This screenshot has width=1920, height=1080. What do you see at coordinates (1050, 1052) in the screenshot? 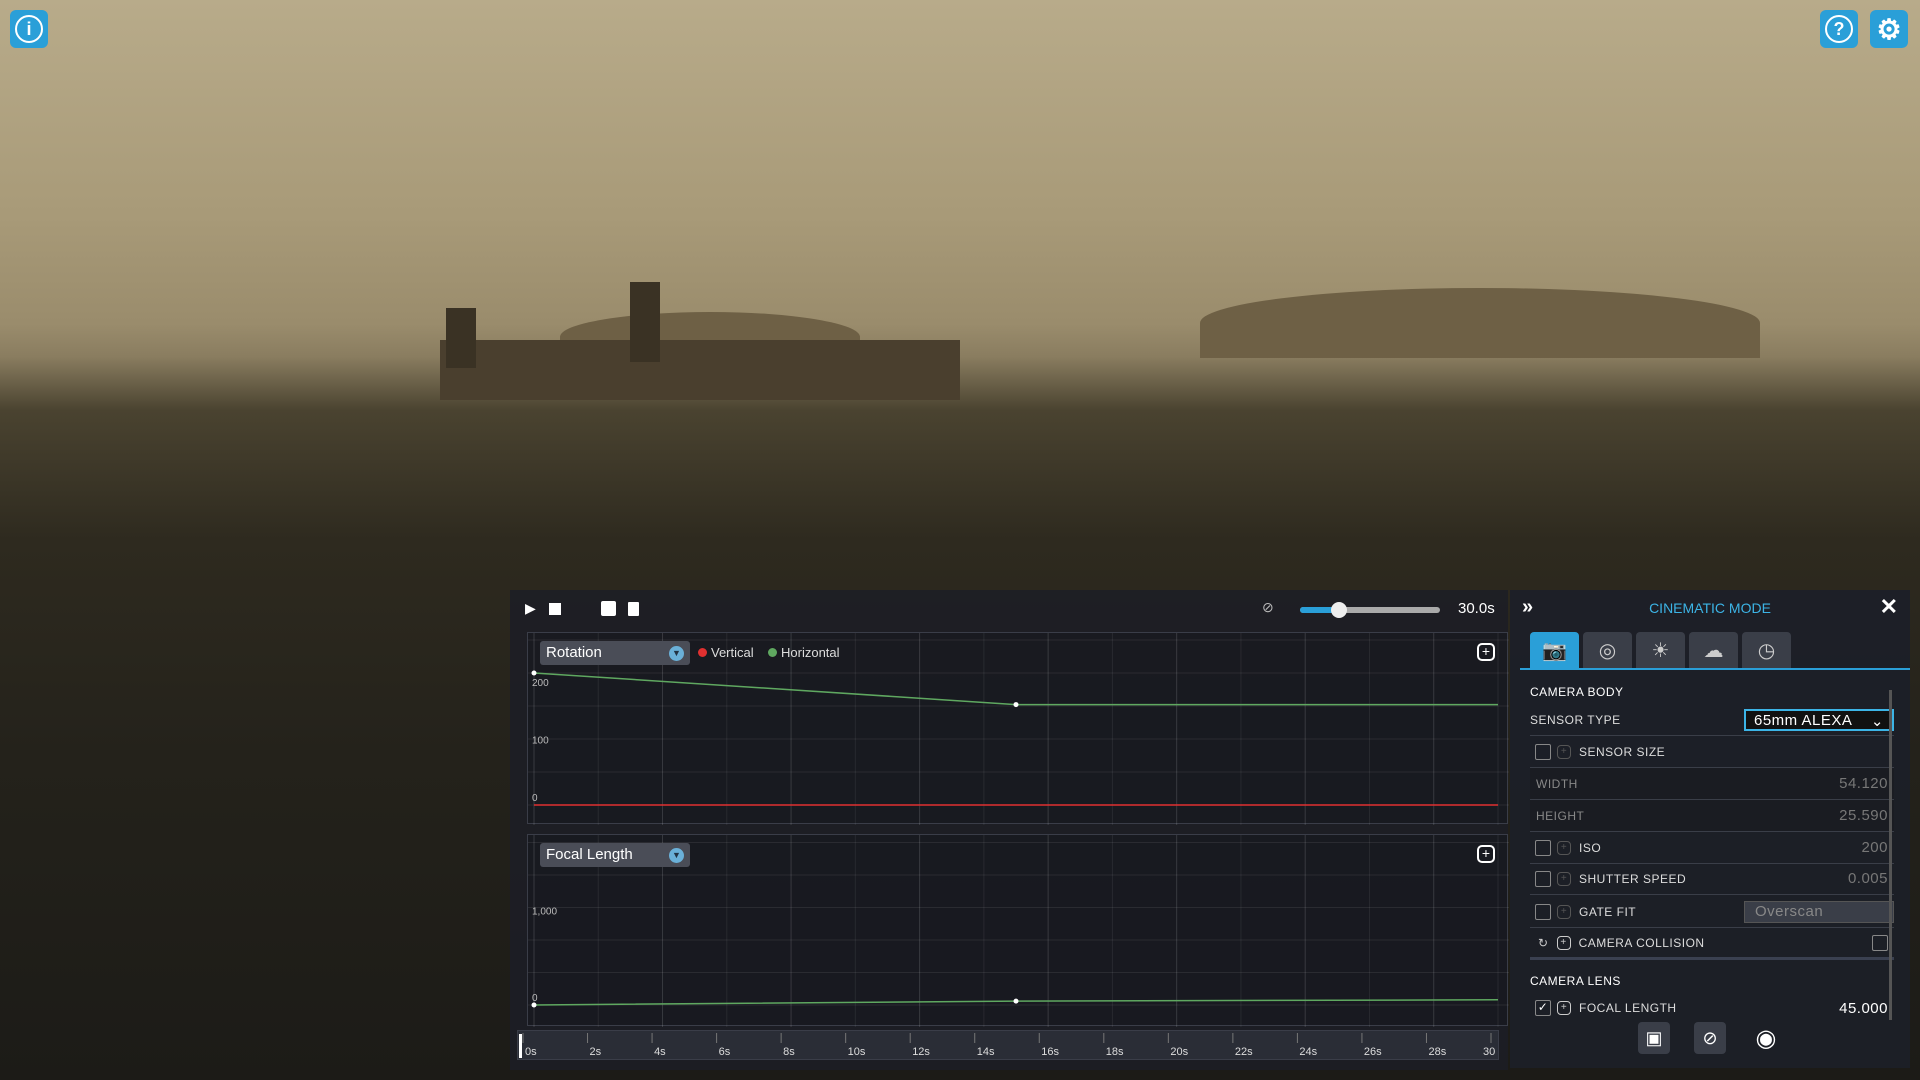
I see `time-tick-label: 16s` at bounding box center [1050, 1052].